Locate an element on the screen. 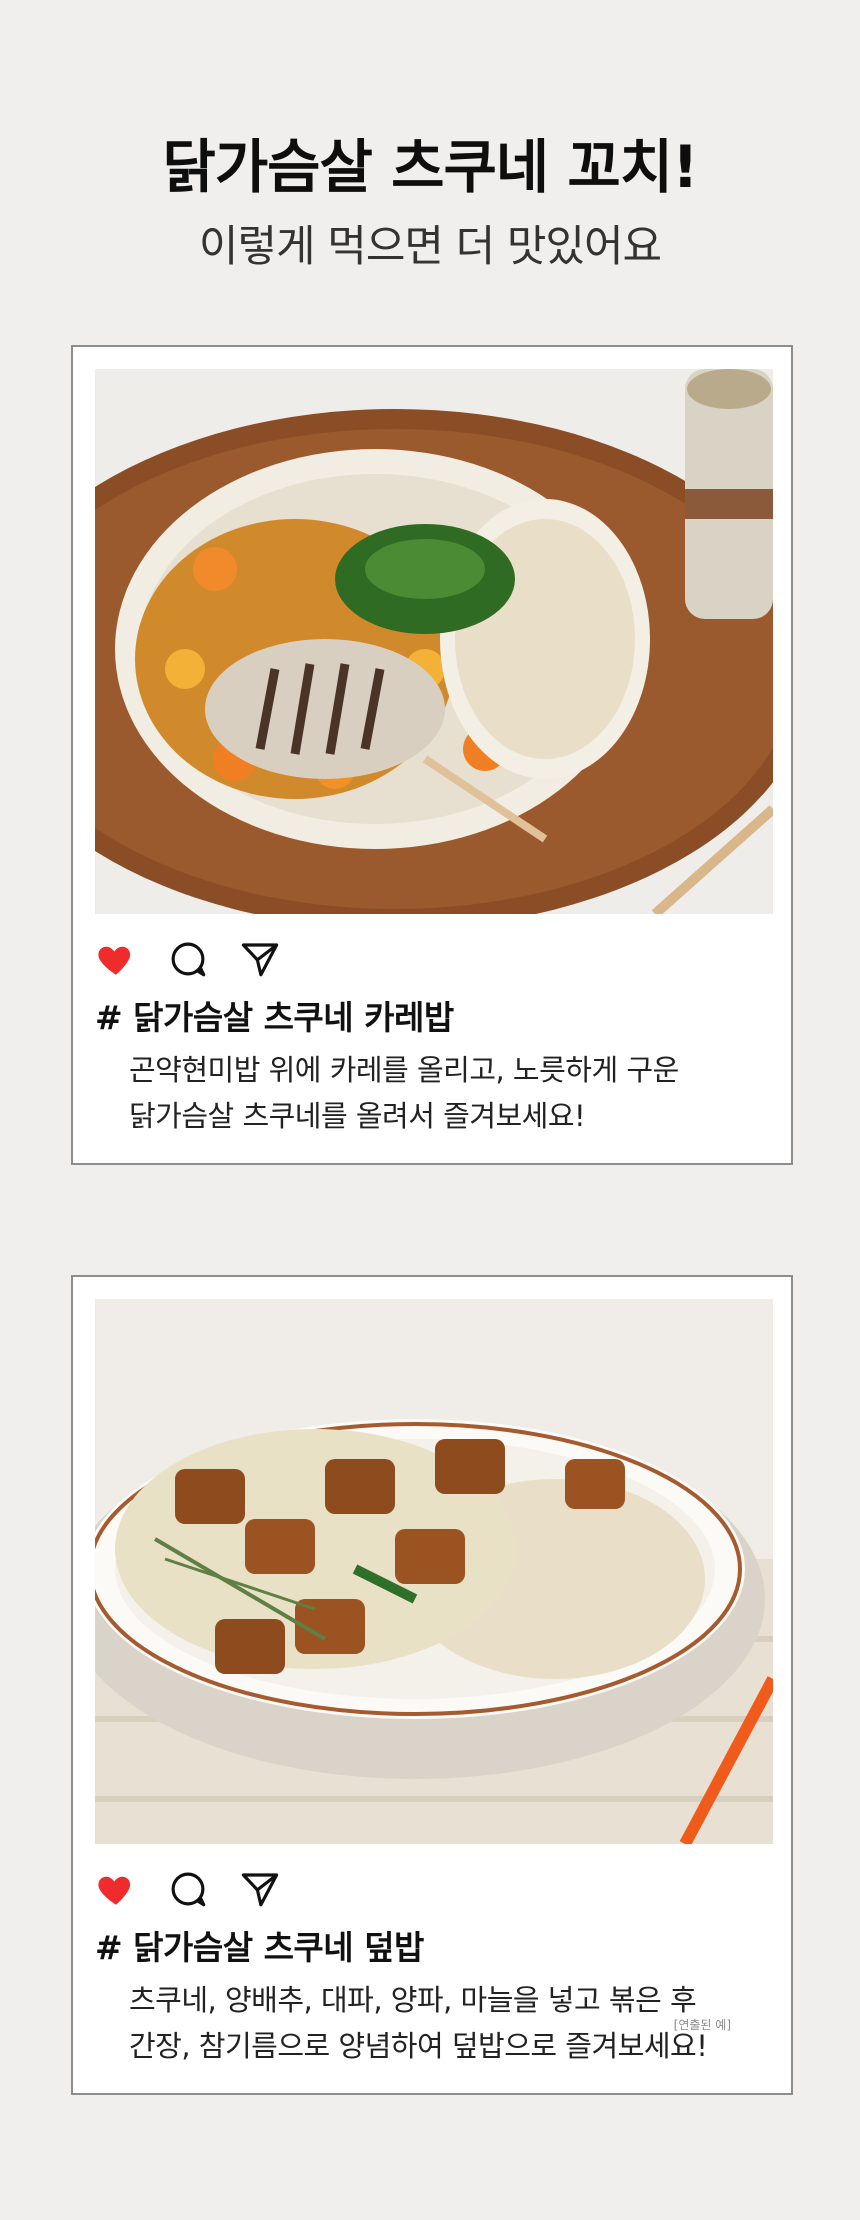  description-line: 간장, 참기름으로 양념하여 덮밥으로 즐겨보세요! is located at coordinates (418, 2046).